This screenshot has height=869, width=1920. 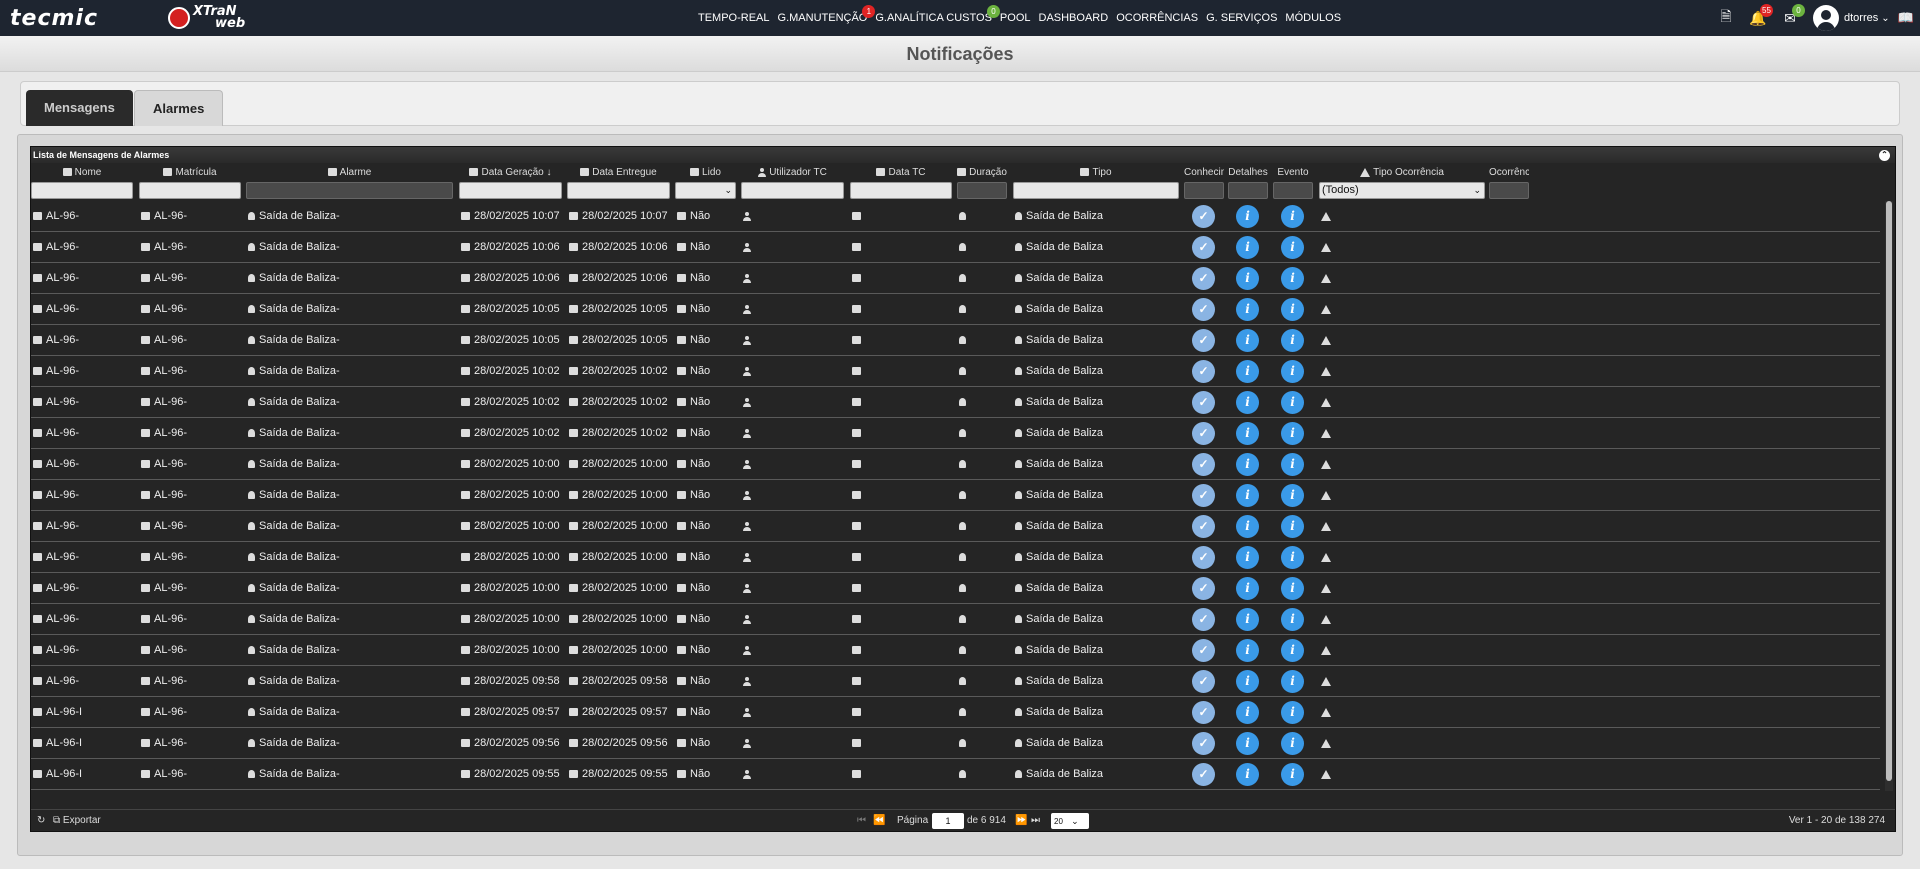 What do you see at coordinates (1157, 18) in the screenshot?
I see `nav-item: OCORRÊNCIAS` at bounding box center [1157, 18].